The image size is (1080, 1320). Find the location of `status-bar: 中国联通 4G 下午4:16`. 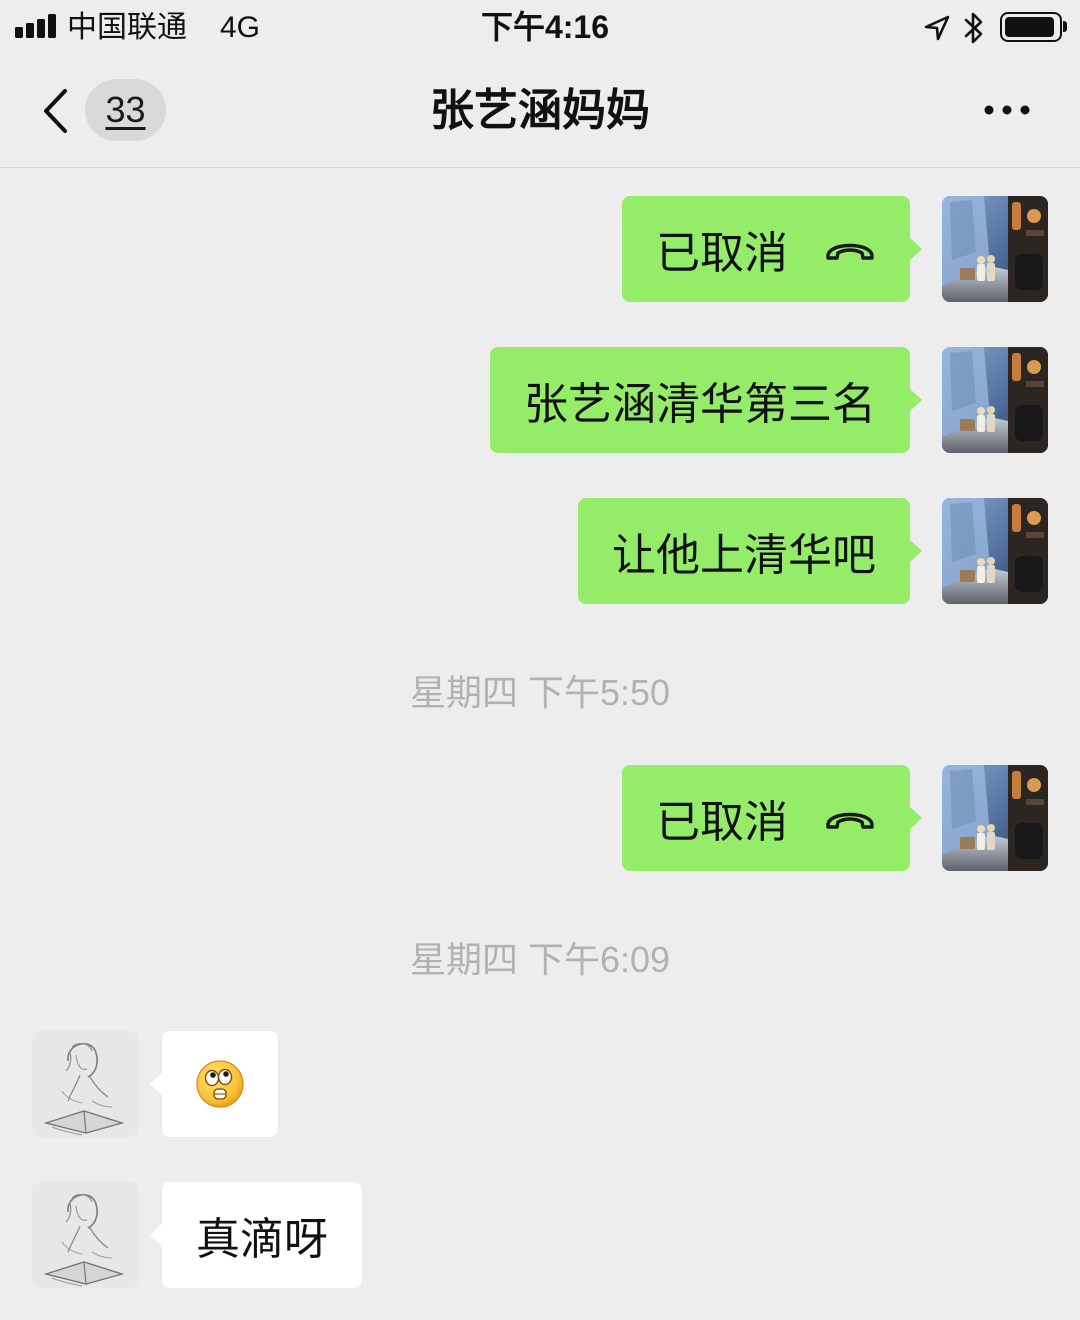

status-bar: 中国联通 4G 下午4:16 is located at coordinates (540, 27).